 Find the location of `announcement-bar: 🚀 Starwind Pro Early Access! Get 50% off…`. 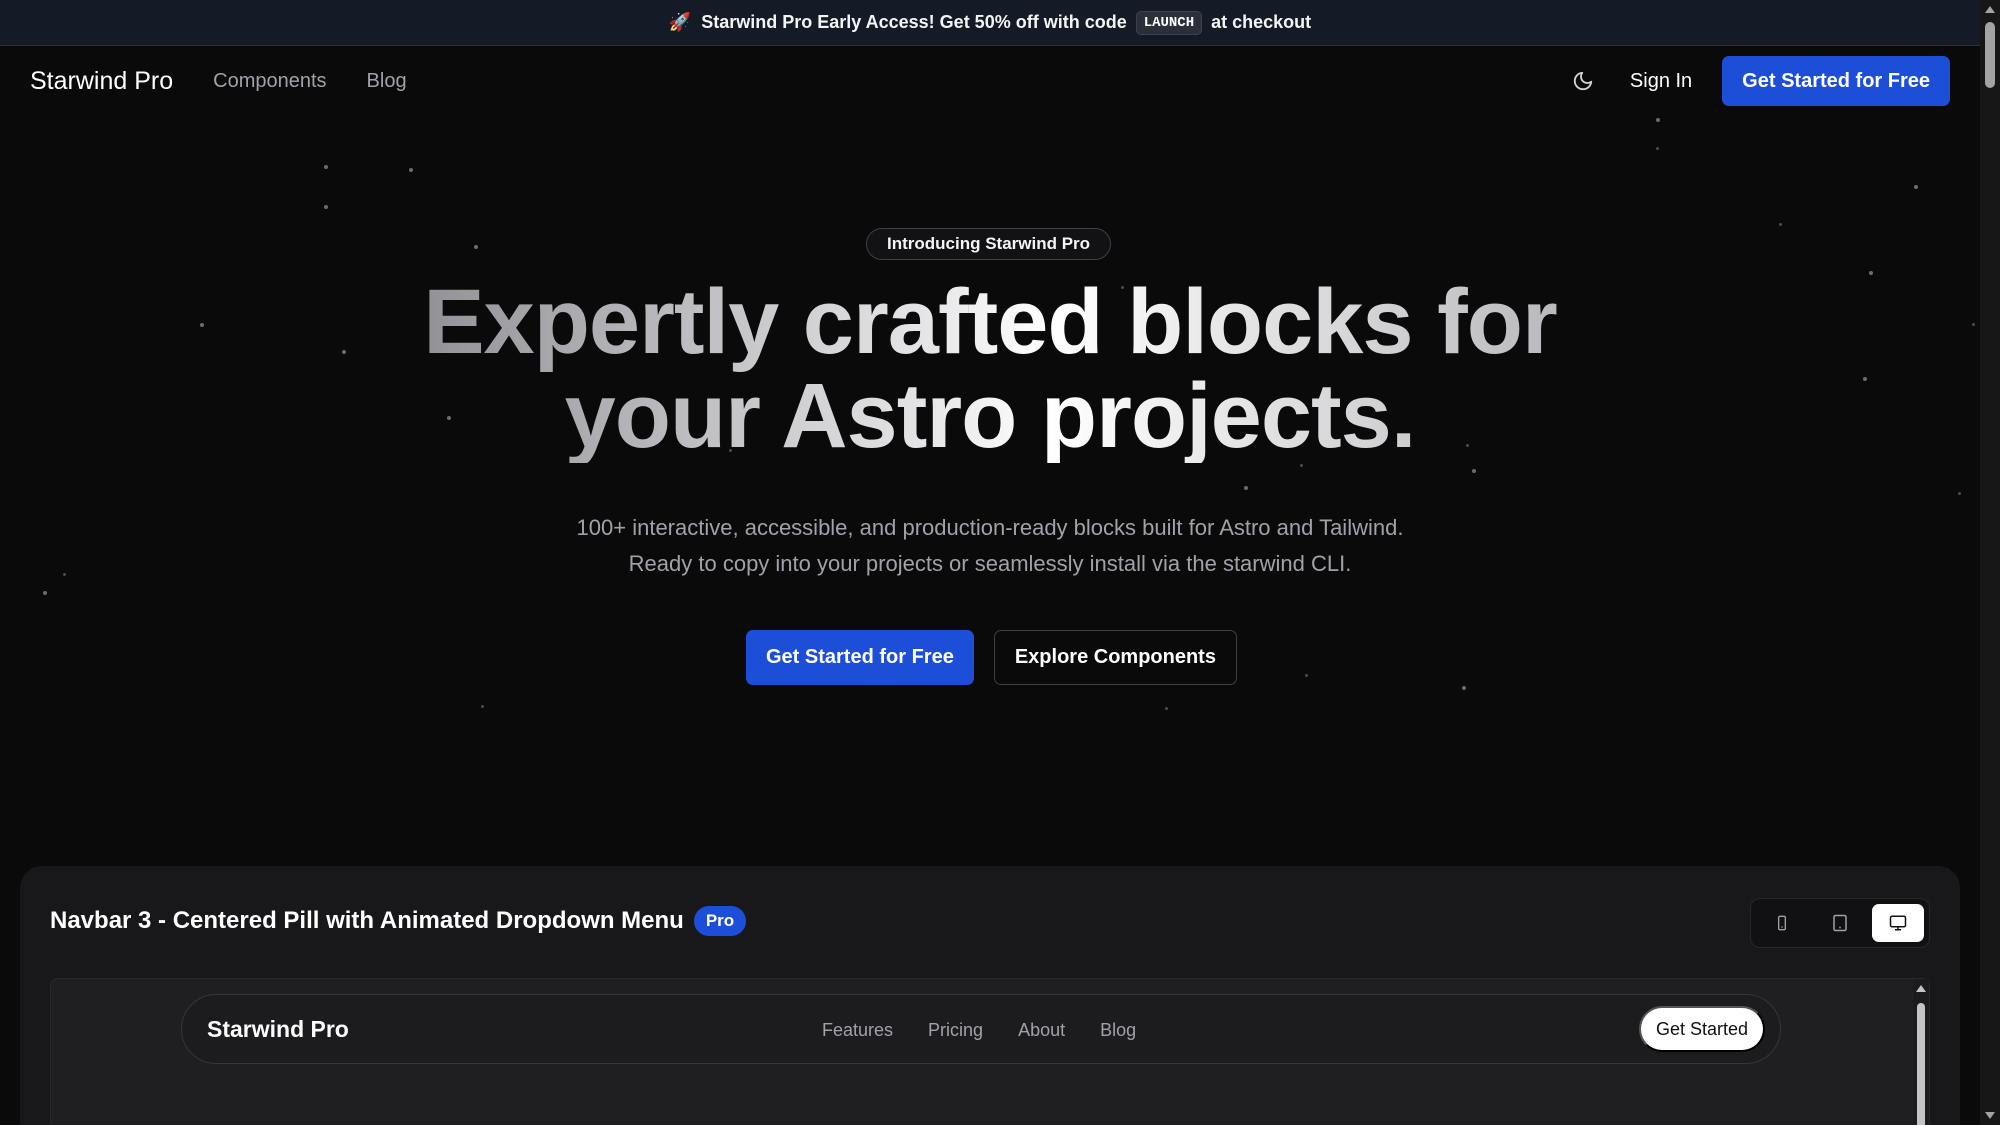

announcement-bar: 🚀 Starwind Pro Early Access! Get 50% off… is located at coordinates (990, 23).